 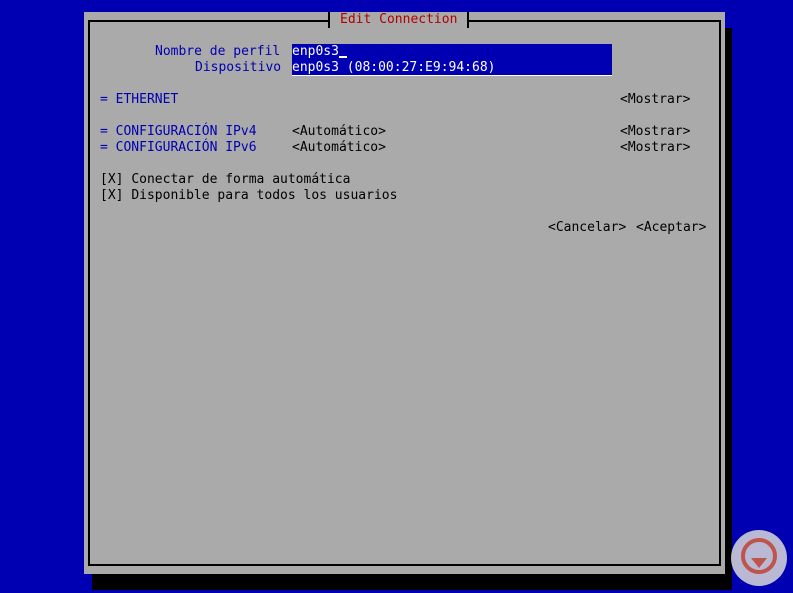 What do you see at coordinates (655, 100) in the screenshot?
I see `ethernet-show-button: <Mostrar>` at bounding box center [655, 100].